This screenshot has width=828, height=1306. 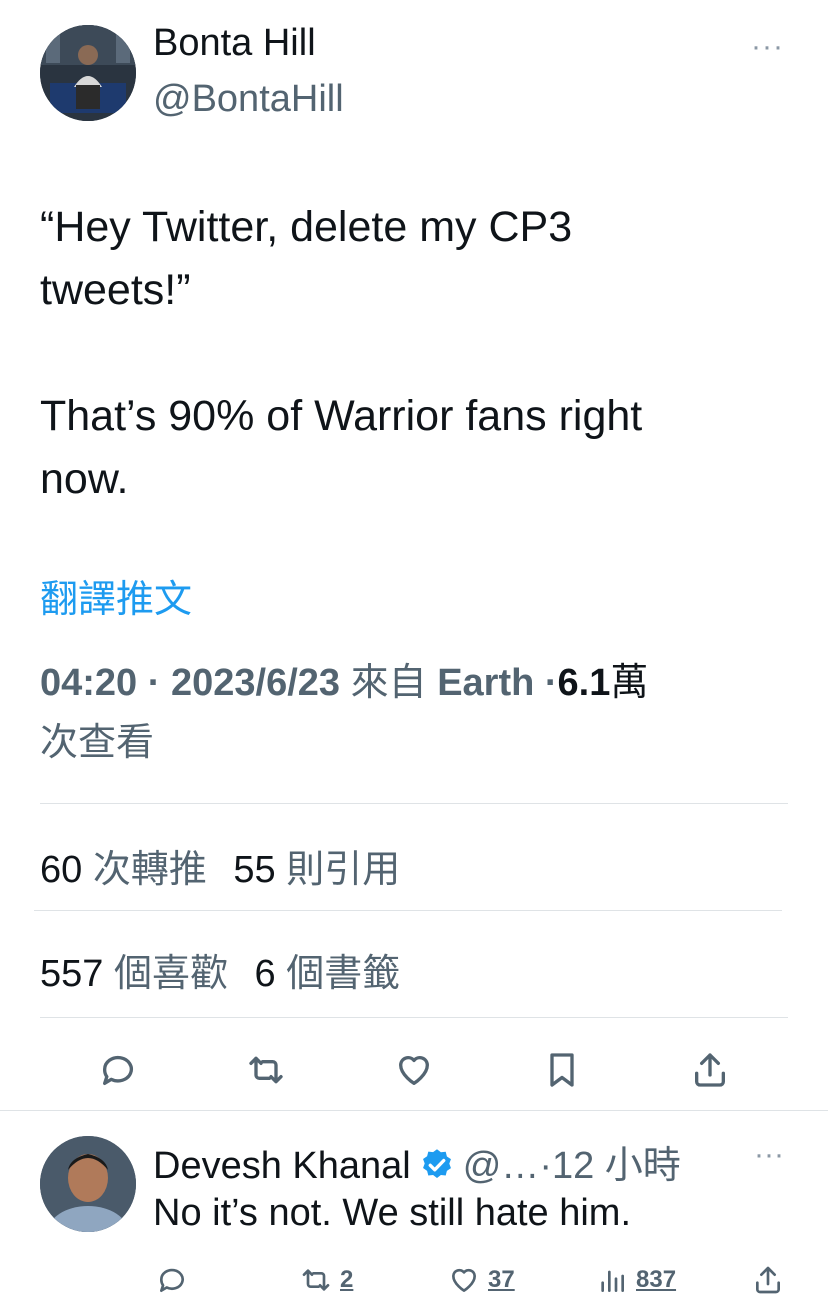 I want to click on retweets-label: 次轉推, so click(x=150, y=870).